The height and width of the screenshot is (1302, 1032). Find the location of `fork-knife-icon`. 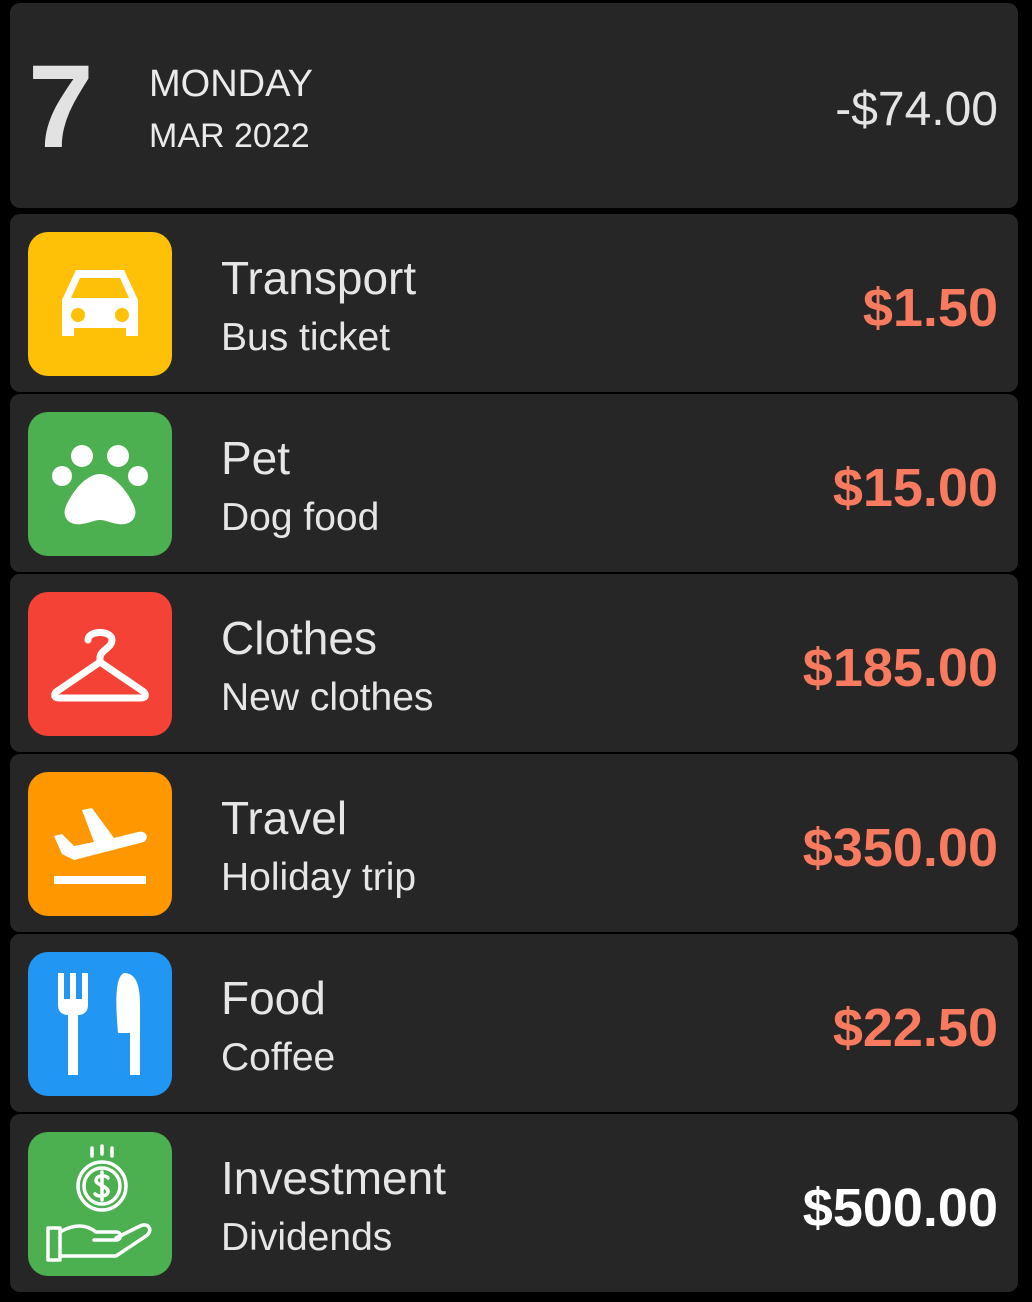

fork-knife-icon is located at coordinates (99, 1024).